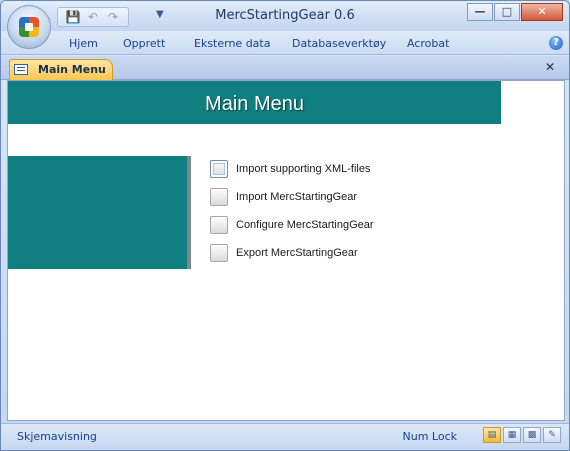 Image resolution: width=570 pixels, height=451 pixels. Describe the element at coordinates (492, 435) in the screenshot. I see `form-view-icon: ▤` at that location.